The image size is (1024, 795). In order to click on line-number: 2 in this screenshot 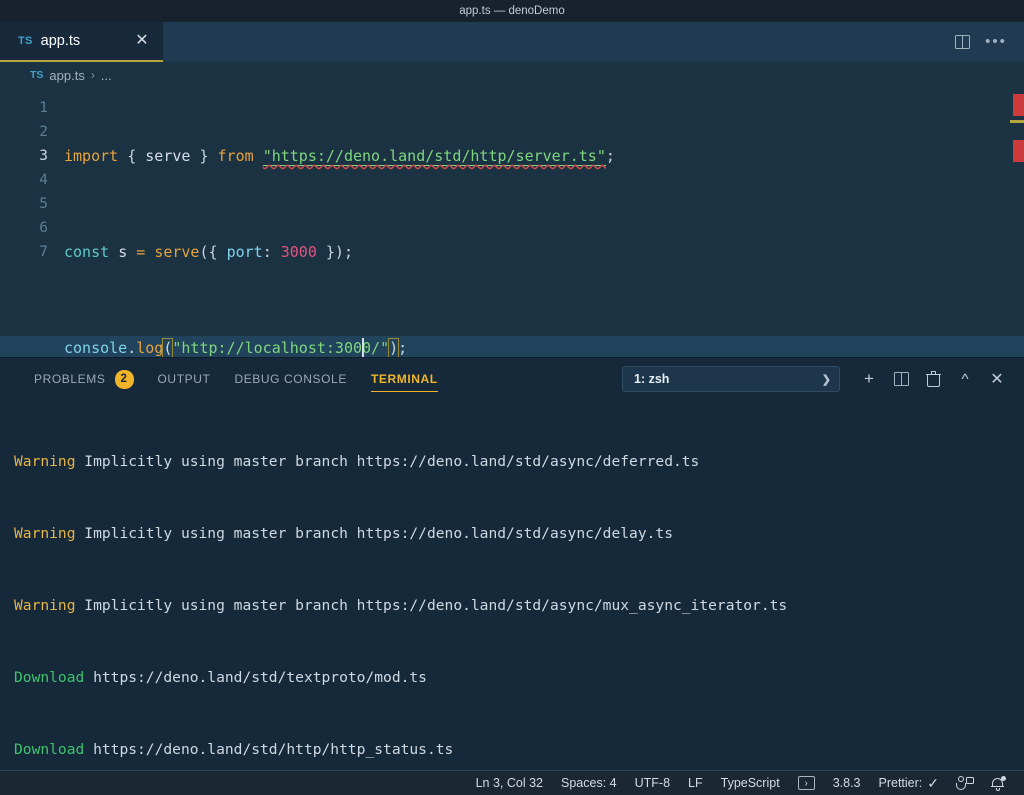, I will do `click(43, 132)`.